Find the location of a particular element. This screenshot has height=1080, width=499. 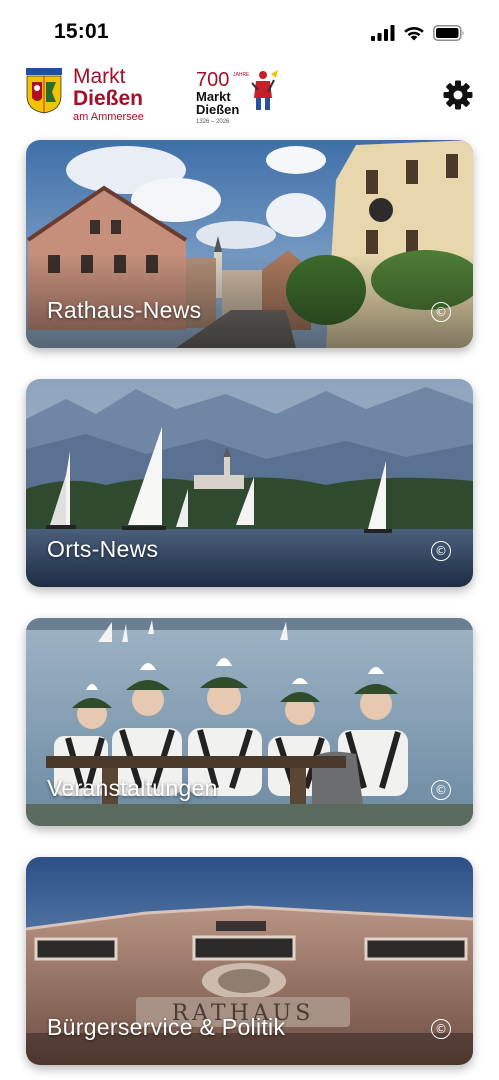

status-icons is located at coordinates (418, 33).